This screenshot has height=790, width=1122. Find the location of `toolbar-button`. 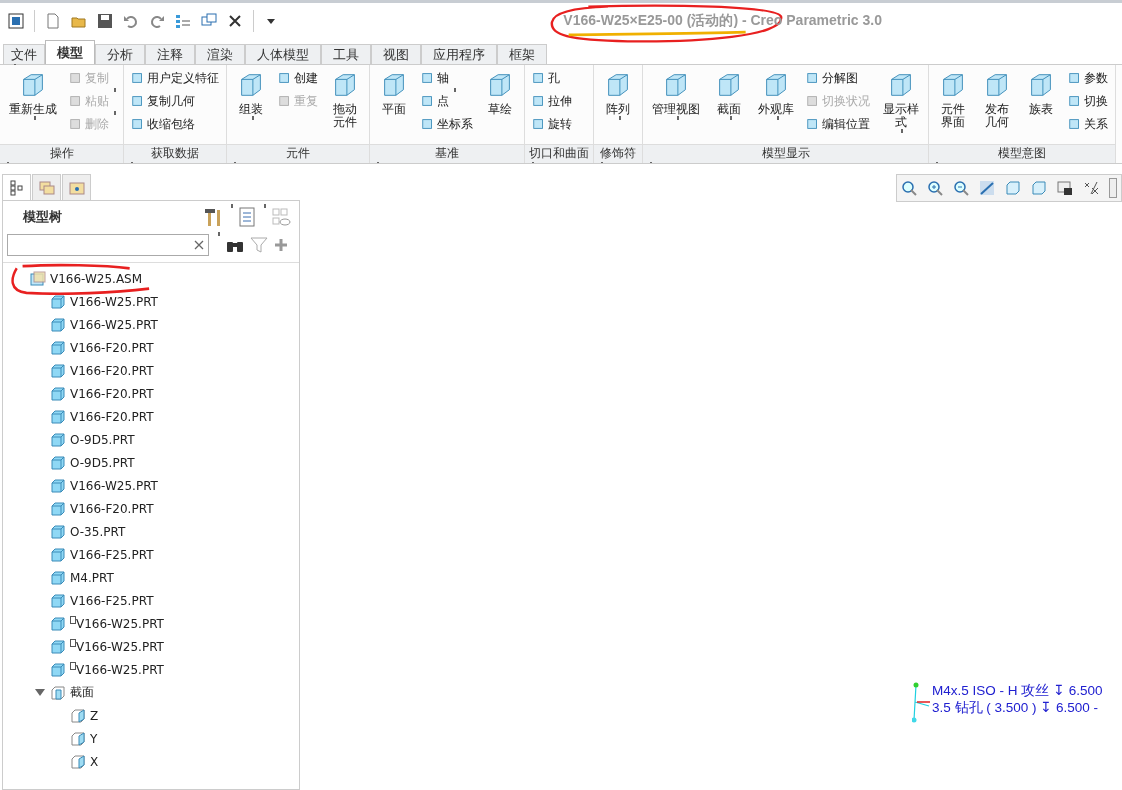

toolbar-button is located at coordinates (1113, 188).